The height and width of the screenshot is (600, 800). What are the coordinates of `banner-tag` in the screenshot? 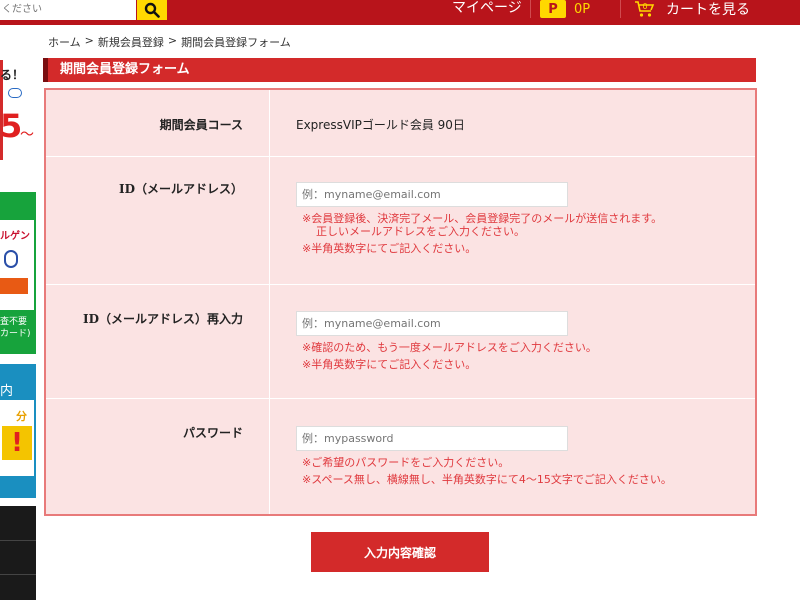 It's located at (14, 286).